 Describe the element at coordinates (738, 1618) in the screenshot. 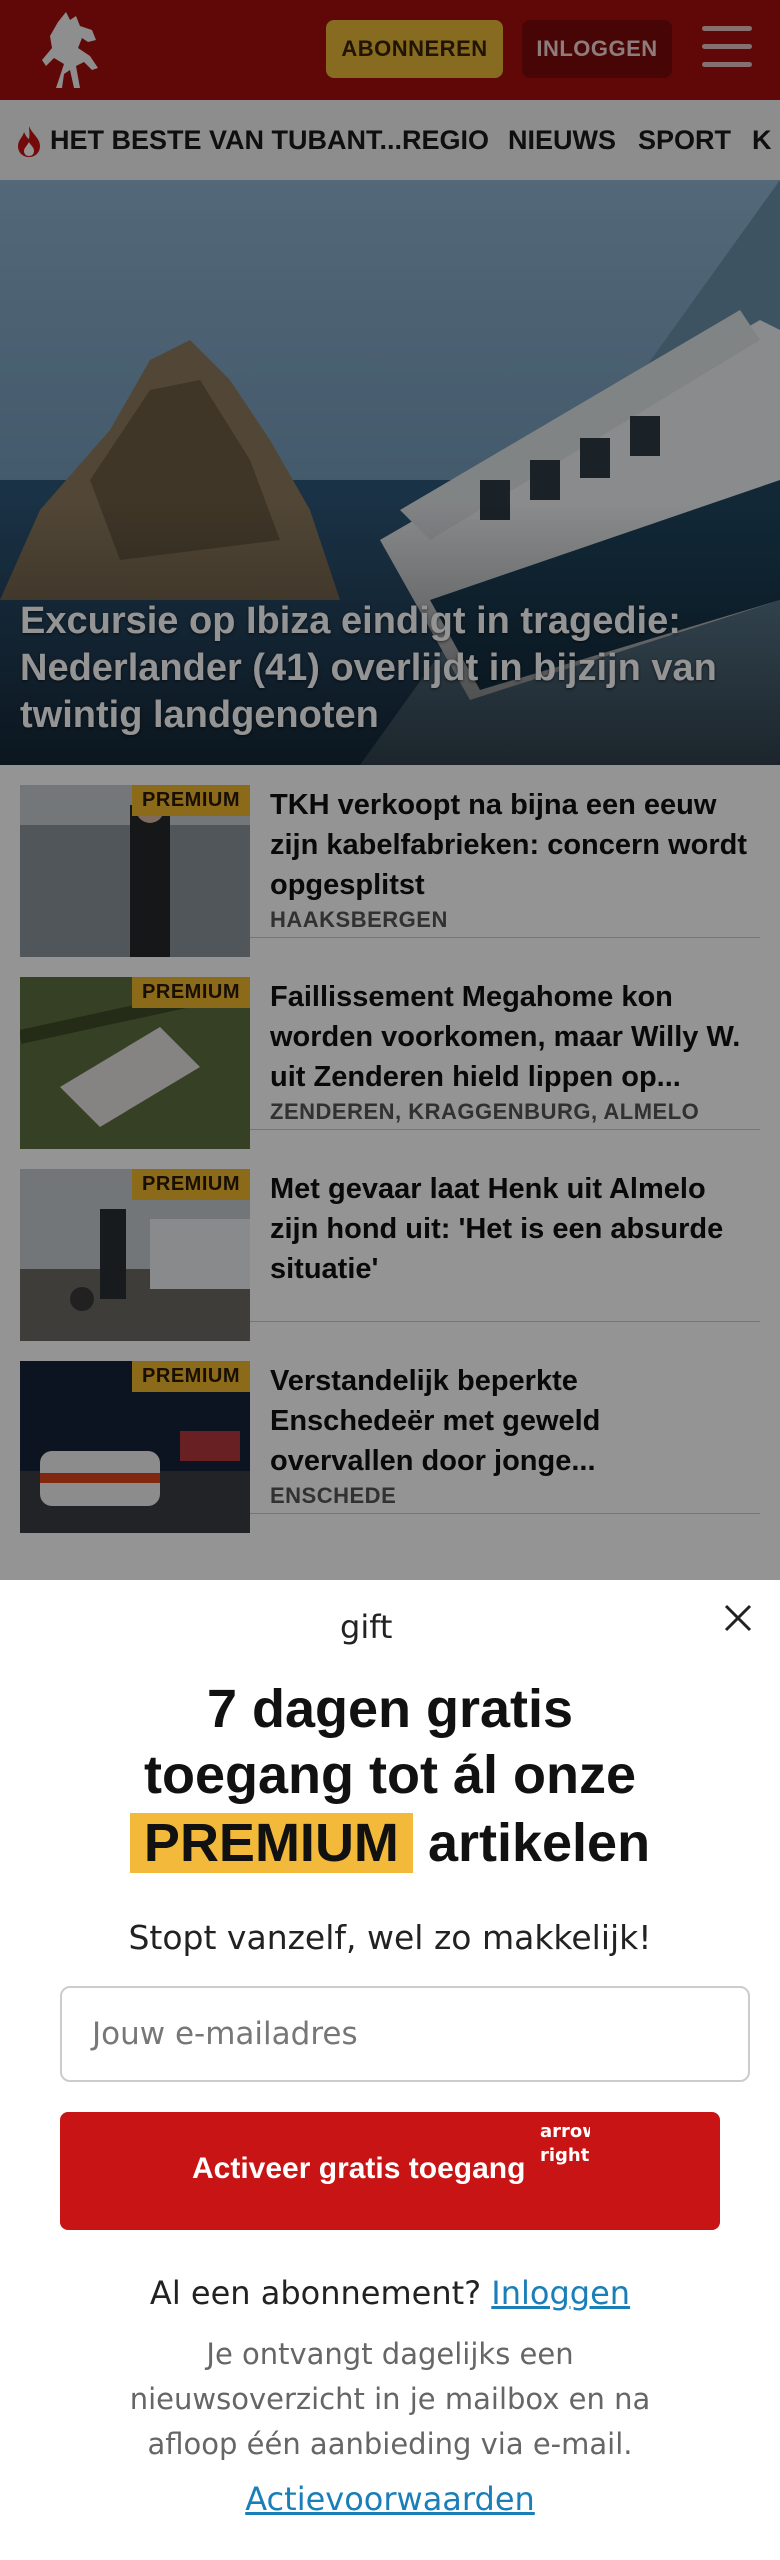

I see `close-icon` at that location.